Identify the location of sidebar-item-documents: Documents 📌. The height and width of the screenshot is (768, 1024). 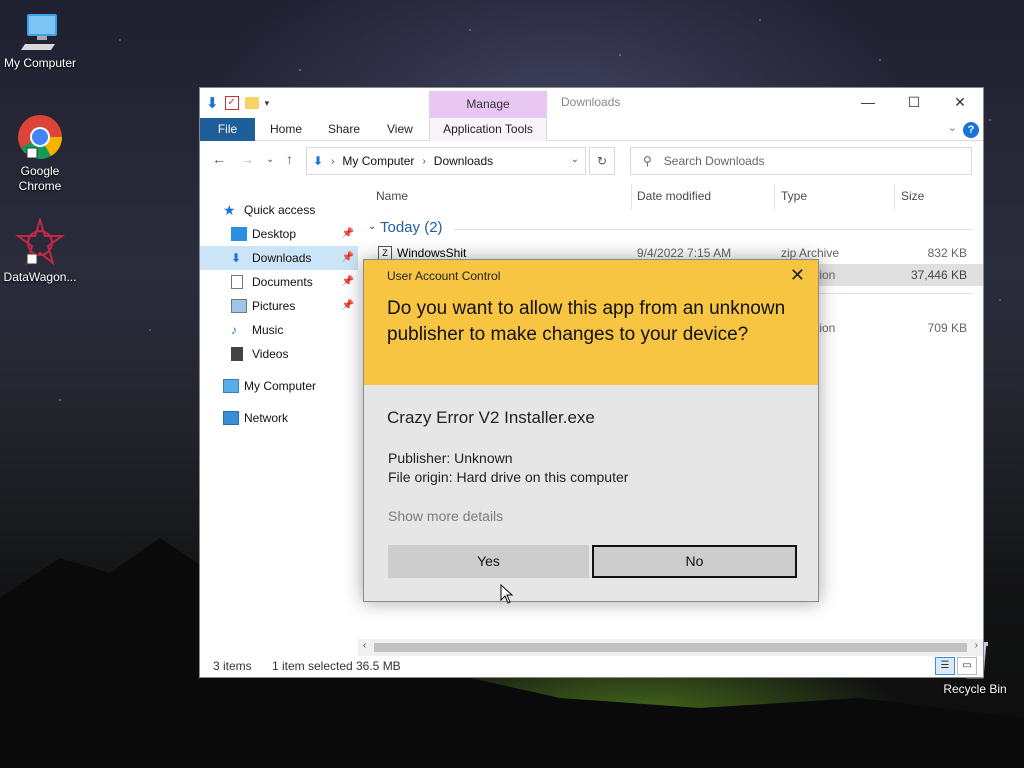
(279, 282).